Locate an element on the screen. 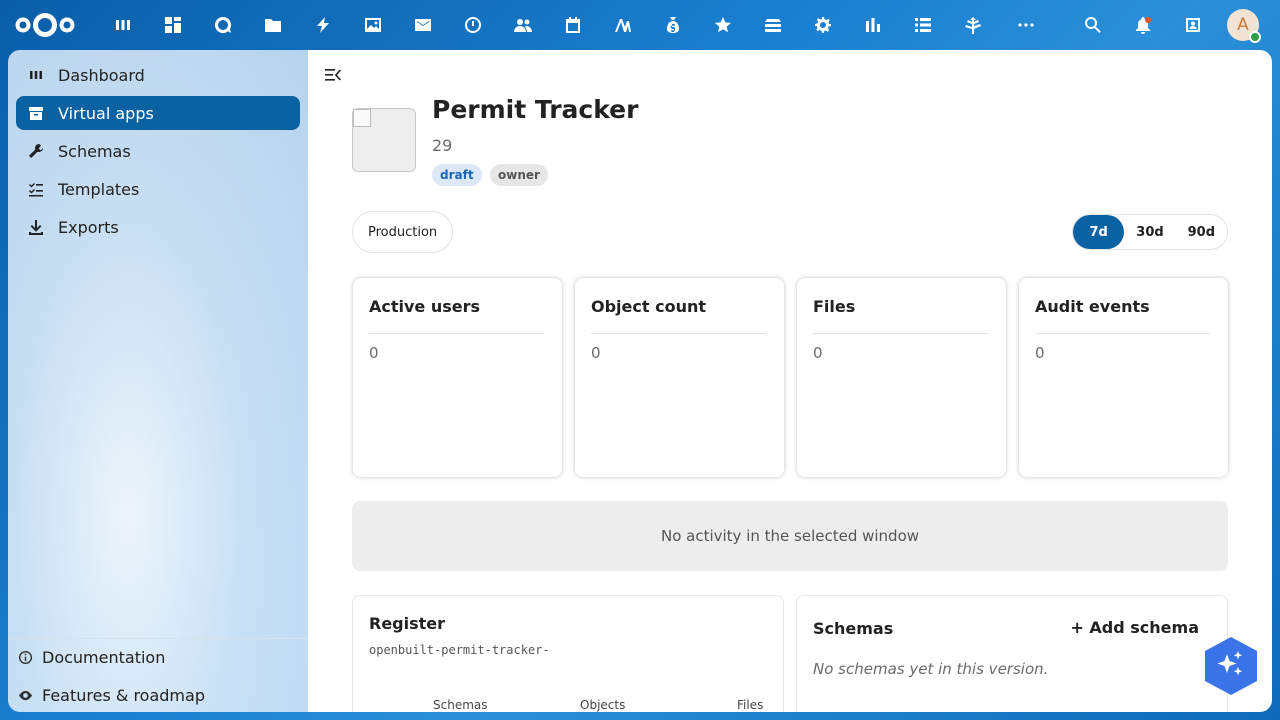 The image size is (1280, 720). sidebar-item-virtual-apps: Virtual apps is located at coordinates (158, 113).